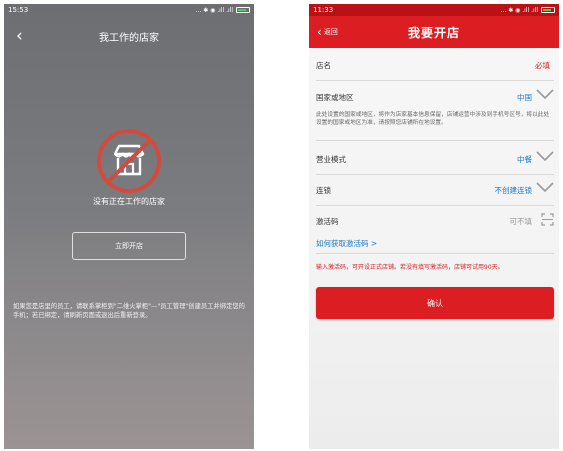 This screenshot has width=563, height=451. Describe the element at coordinates (435, 157) in the screenshot. I see `business-mode-select: 营业模式 中餐` at that location.